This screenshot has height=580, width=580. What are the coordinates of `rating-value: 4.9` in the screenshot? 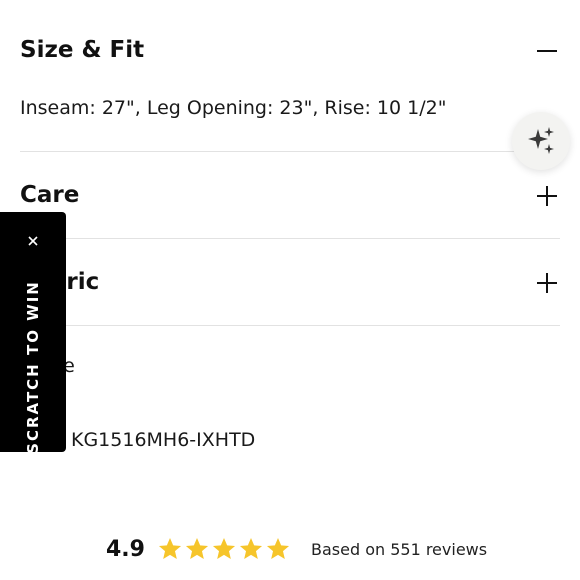 It's located at (125, 549).